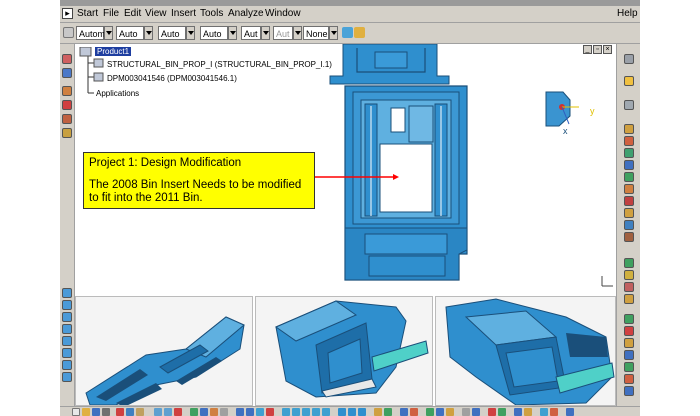 This screenshot has height=416, width=700. Describe the element at coordinates (117, 93) in the screenshot. I see `tree-node-applications: Applications` at that location.